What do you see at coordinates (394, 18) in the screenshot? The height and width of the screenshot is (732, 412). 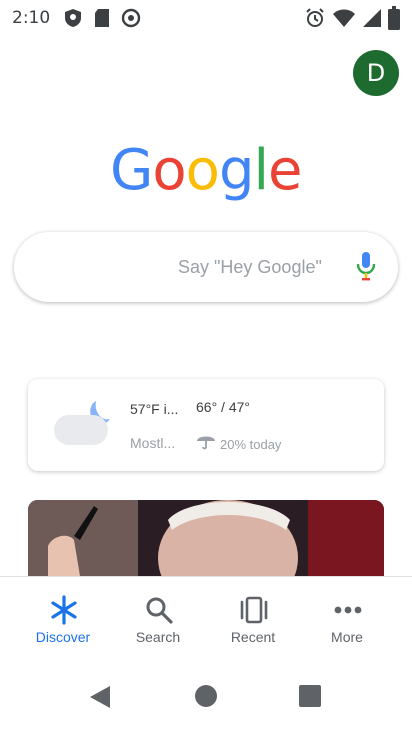 I see `battery-icon` at bounding box center [394, 18].